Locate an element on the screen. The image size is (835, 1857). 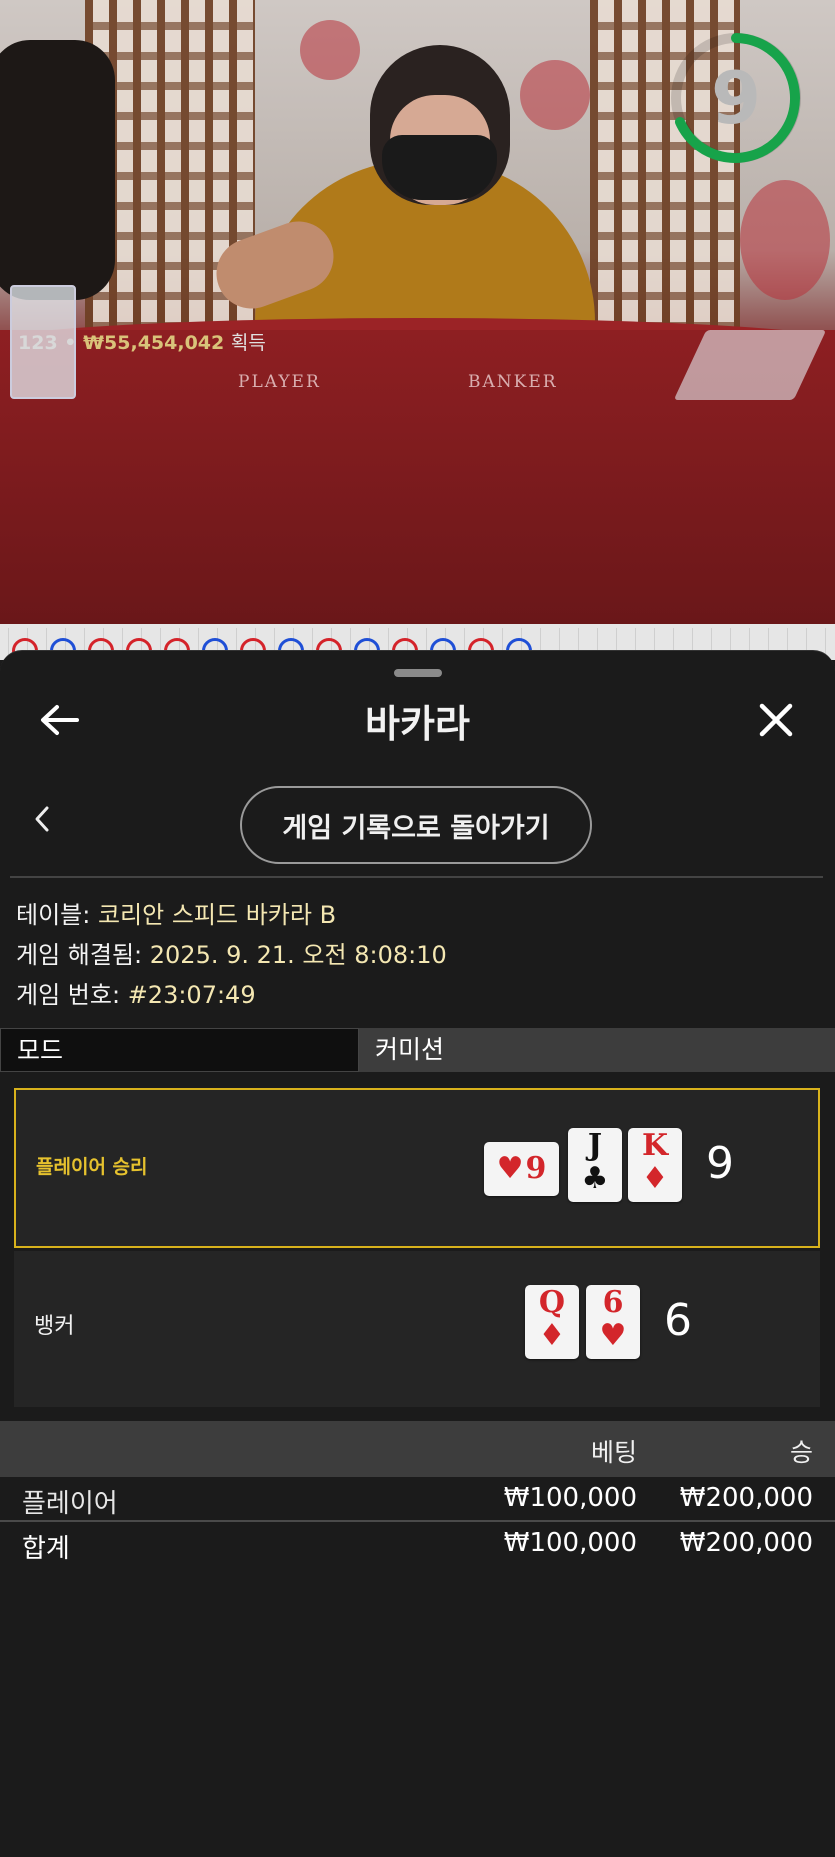
back-to-history-button: 게임 기록으로 돌아가기 is located at coordinates (416, 825).